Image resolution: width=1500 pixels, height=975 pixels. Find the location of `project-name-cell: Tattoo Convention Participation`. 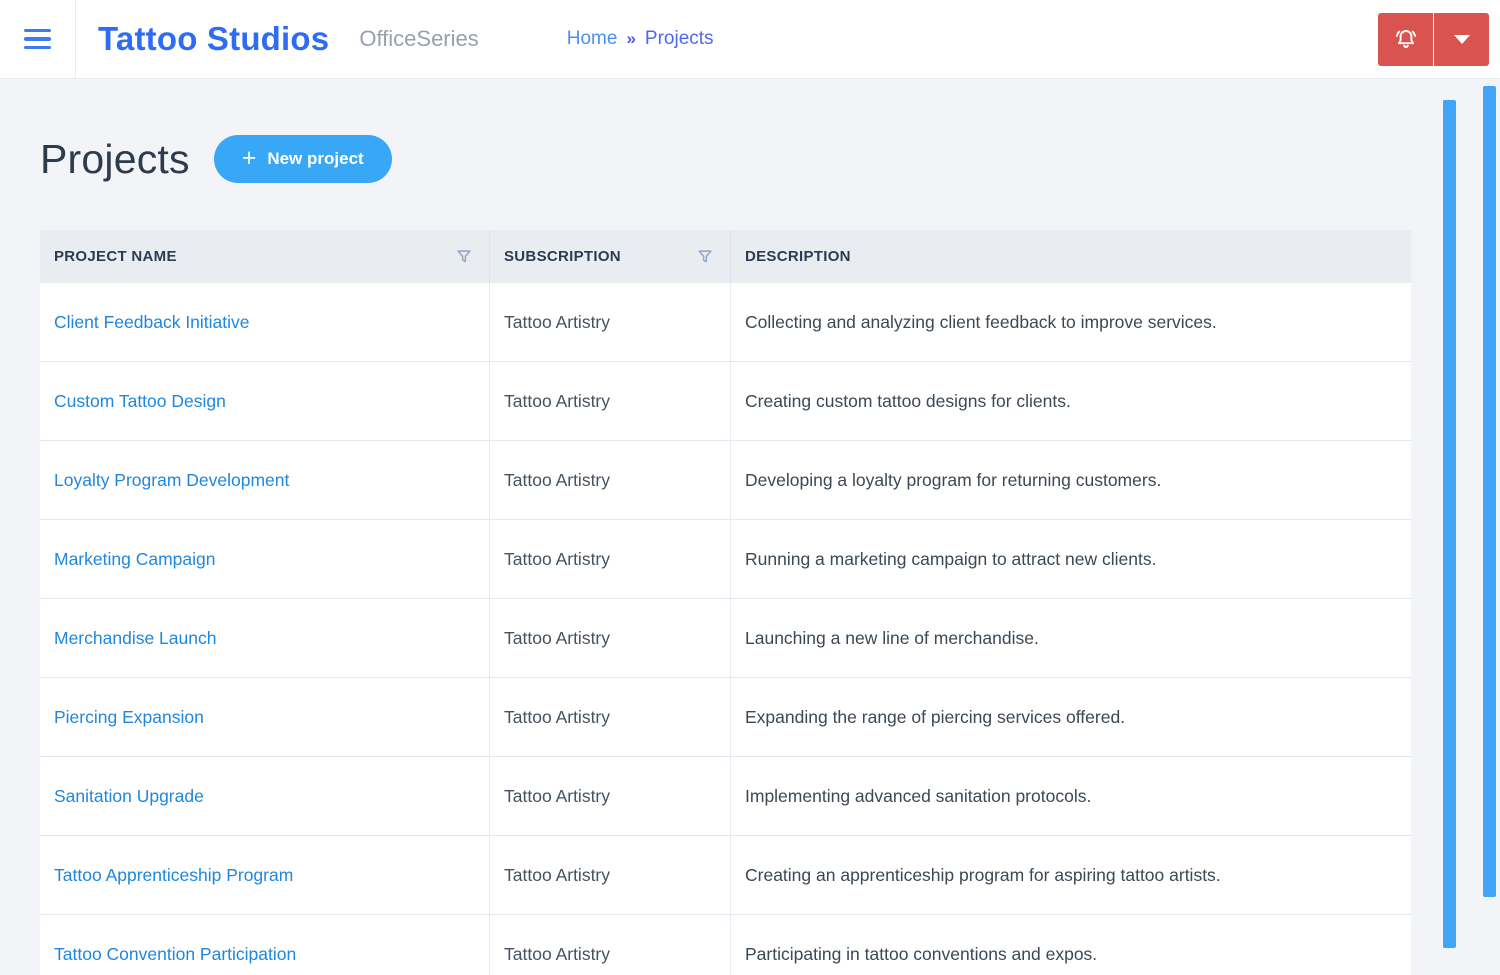

project-name-cell: Tattoo Convention Participation is located at coordinates (265, 945).